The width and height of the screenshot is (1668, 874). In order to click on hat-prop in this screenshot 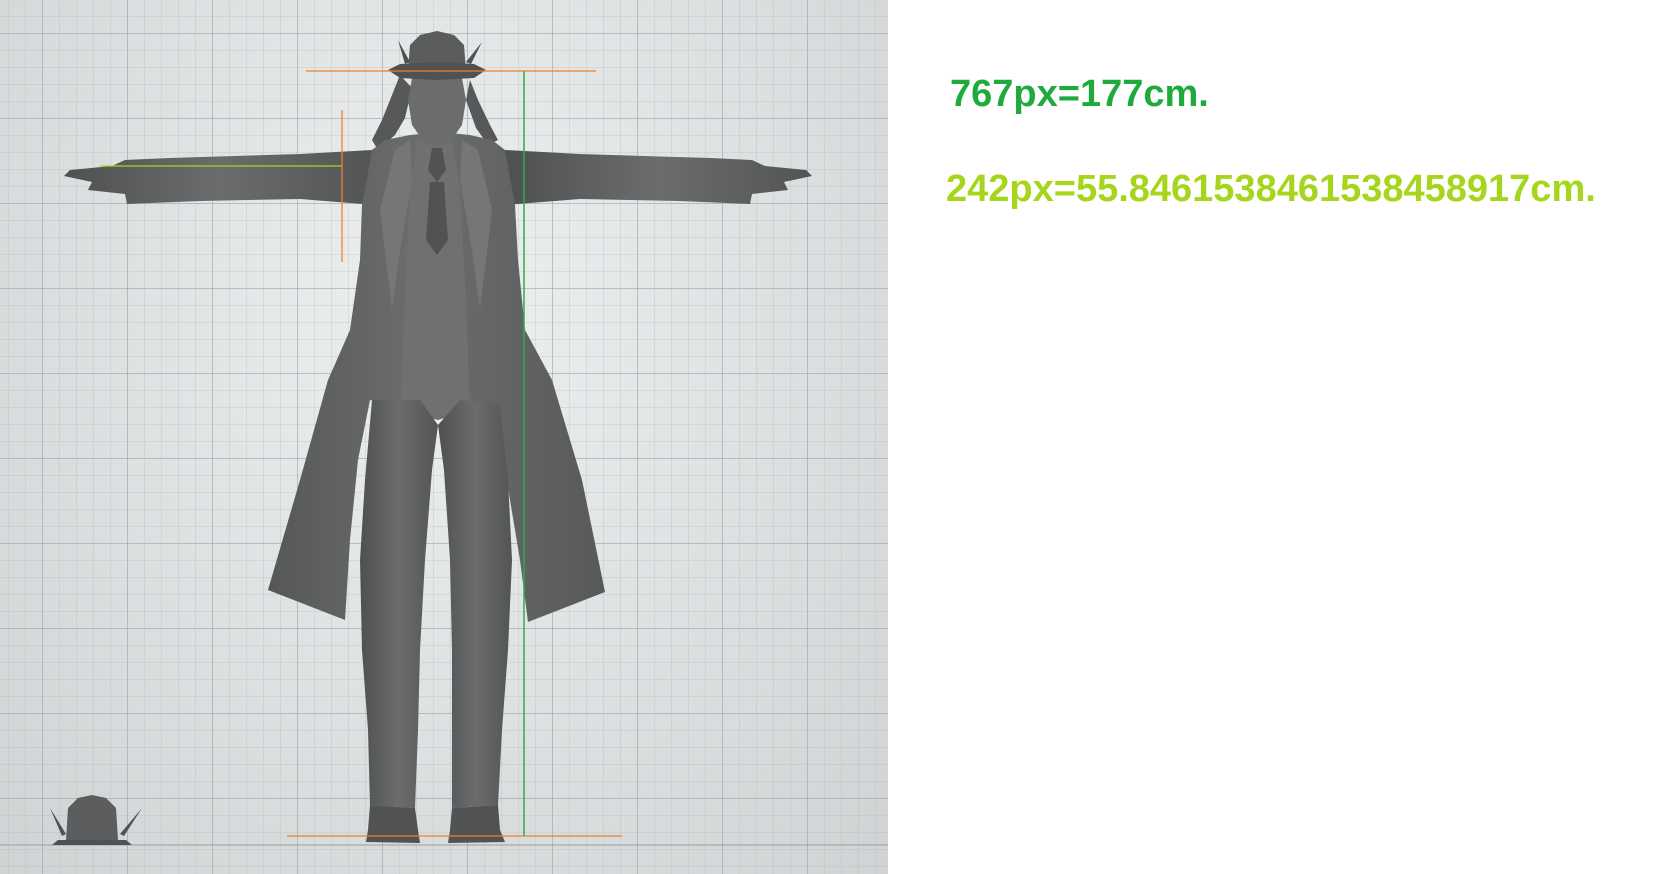, I will do `click(96, 820)`.